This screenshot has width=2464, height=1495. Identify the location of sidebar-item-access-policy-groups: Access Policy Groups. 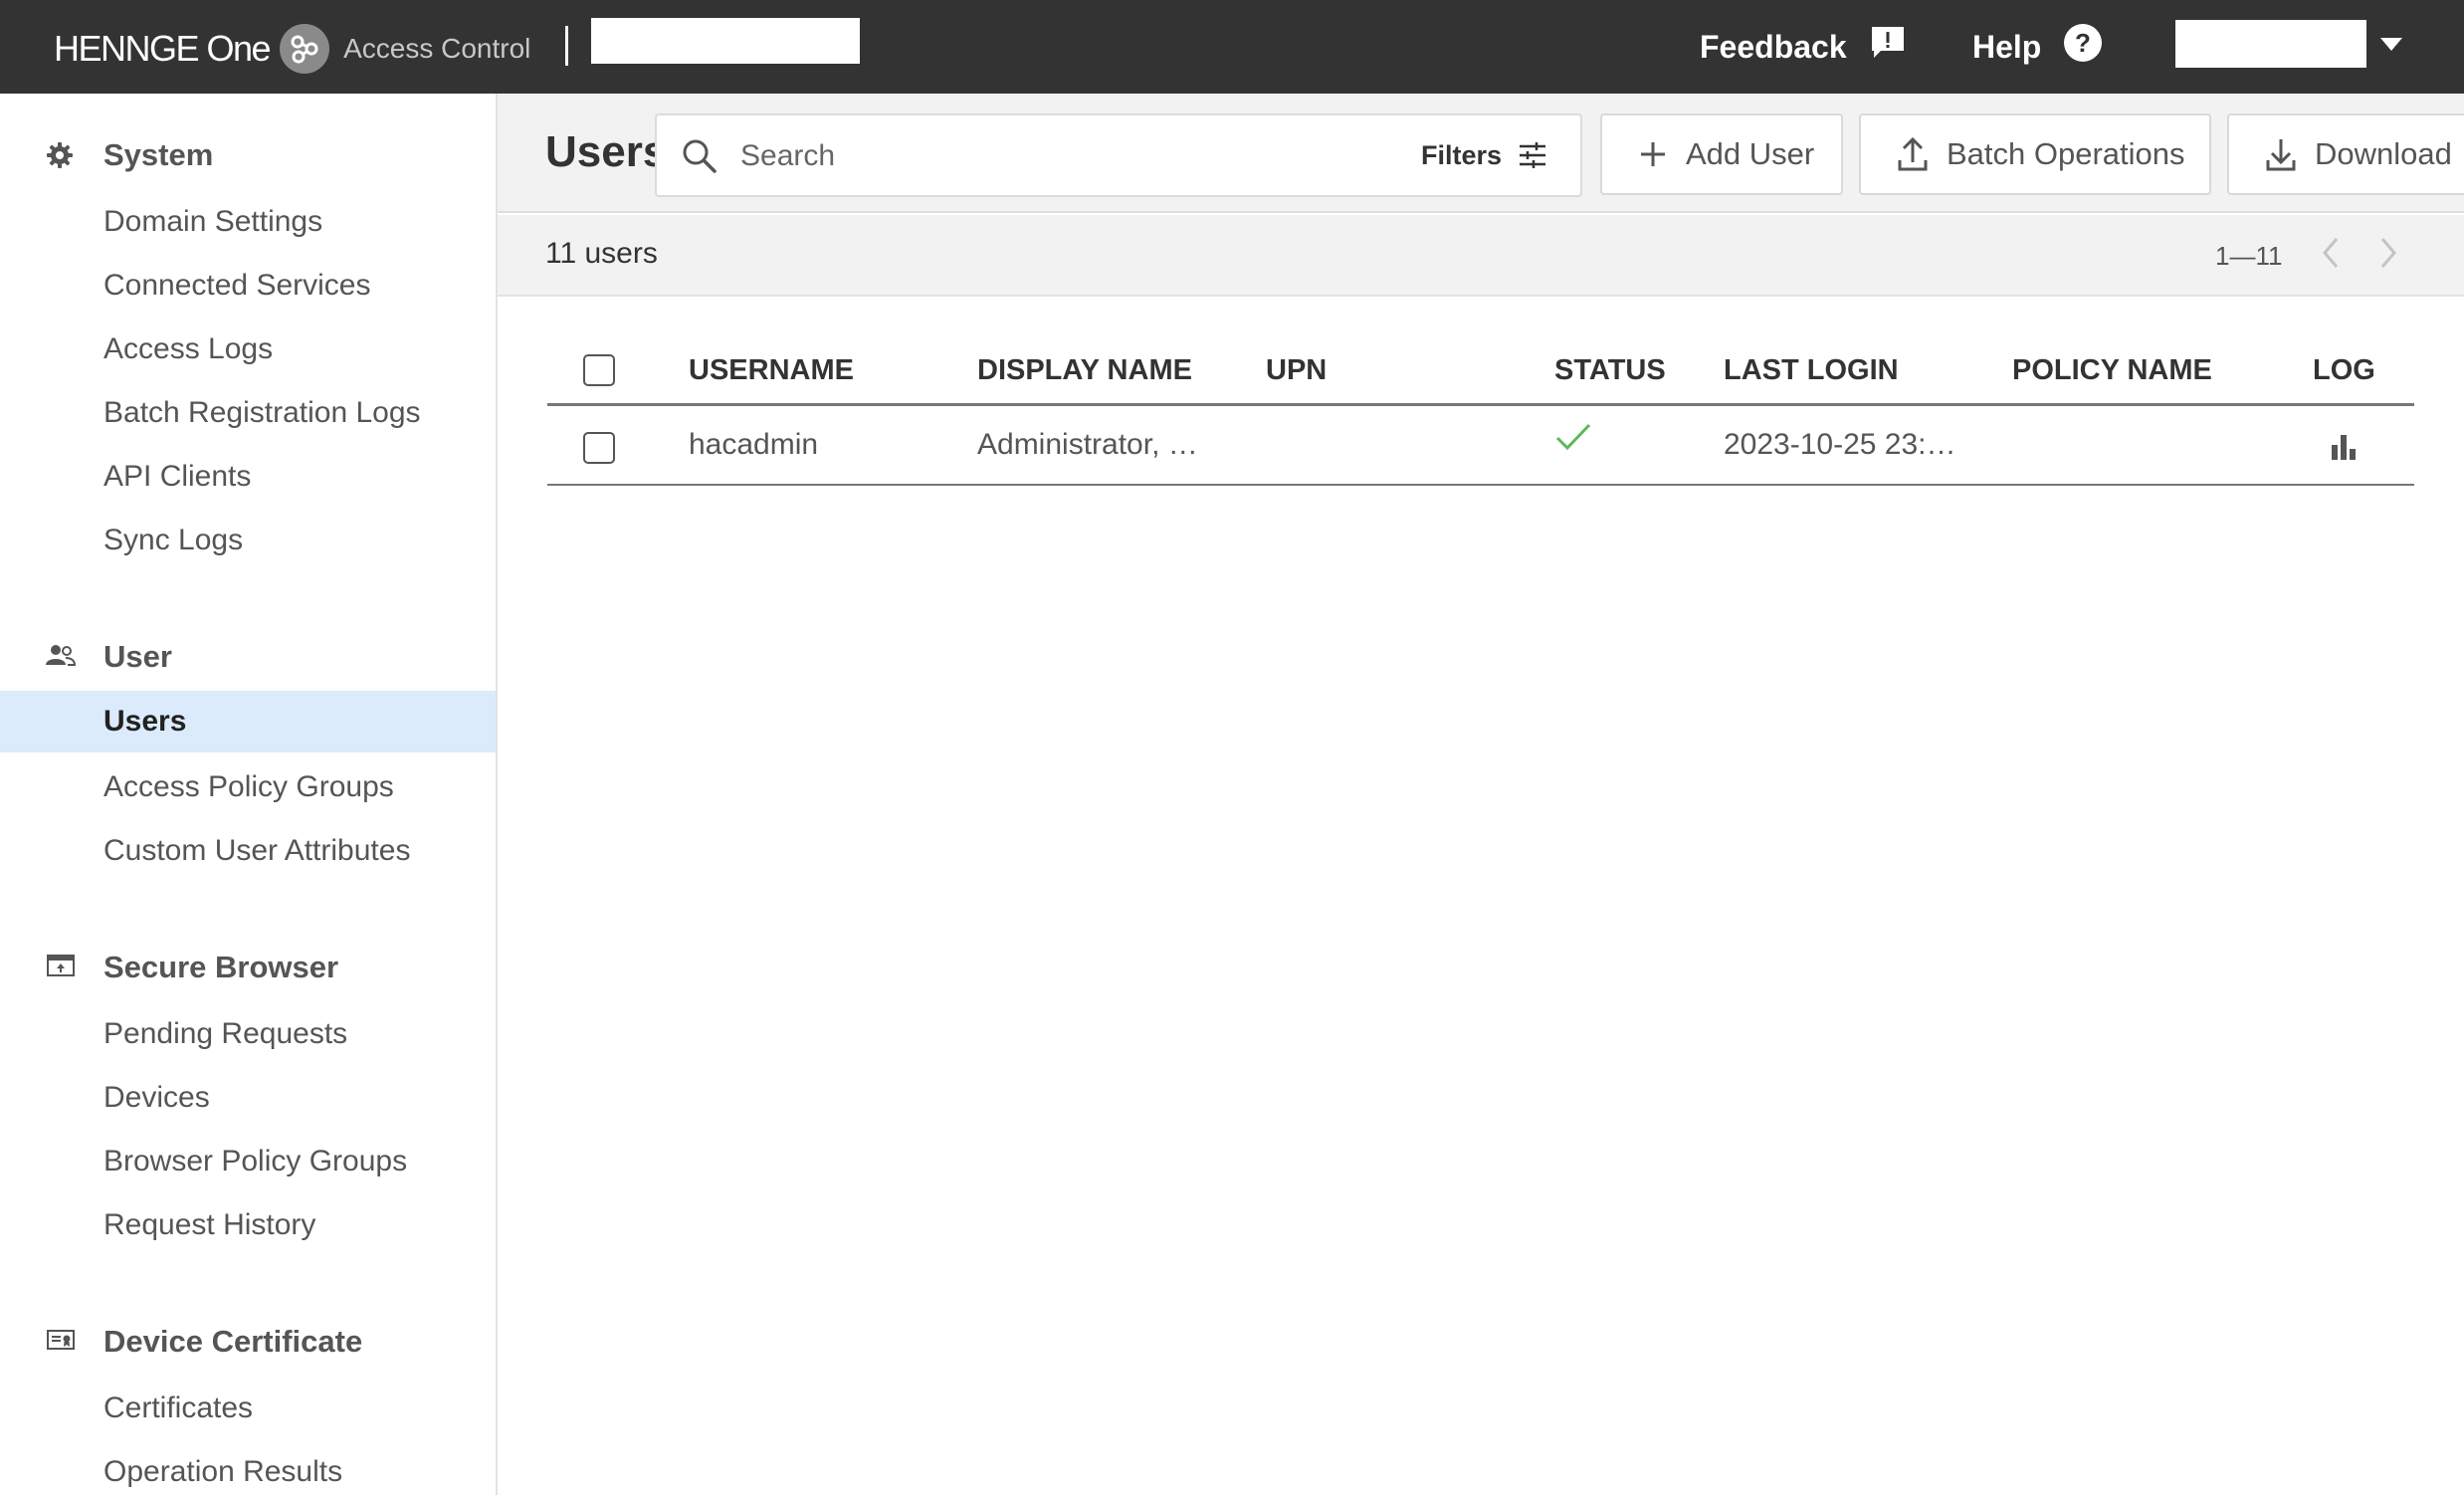
(248, 787).